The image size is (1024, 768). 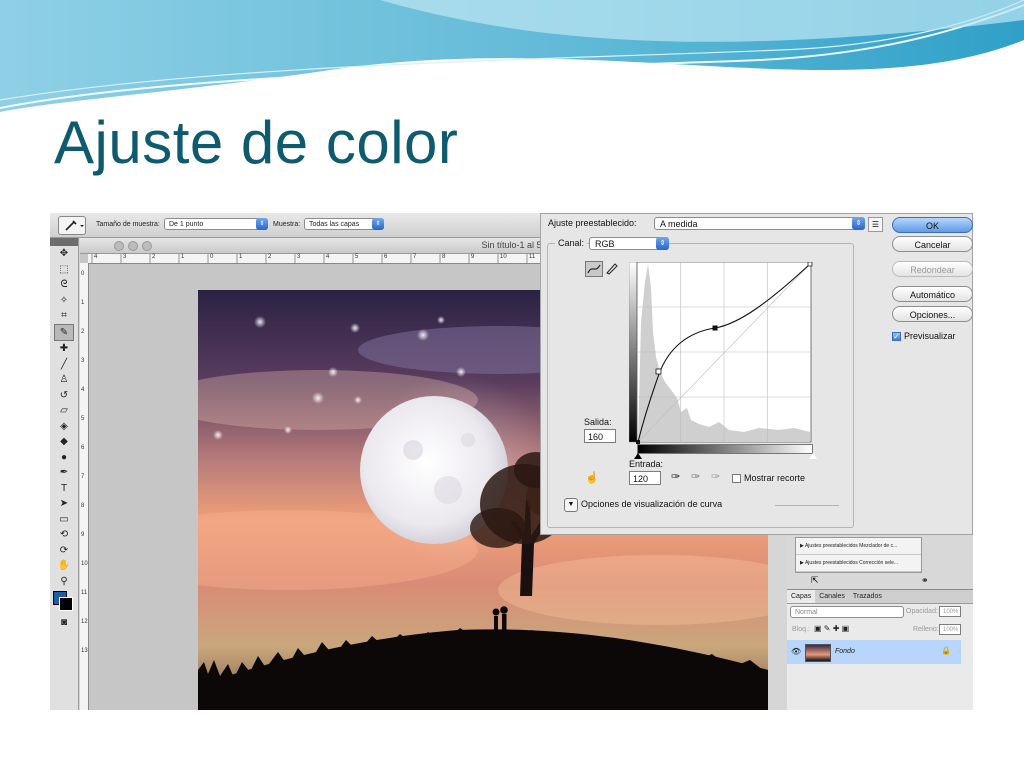 I want to click on sample-size-value: De 1 punto, so click(x=186, y=224).